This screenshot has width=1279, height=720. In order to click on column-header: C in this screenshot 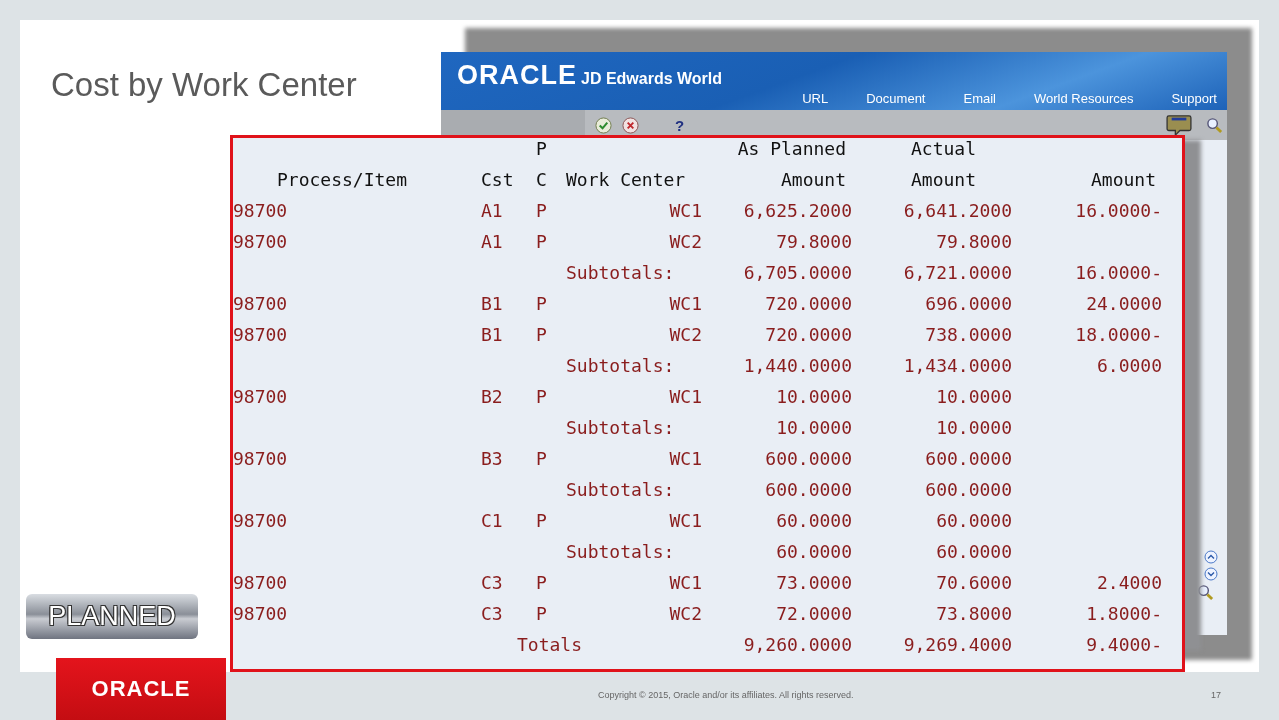, I will do `click(542, 179)`.